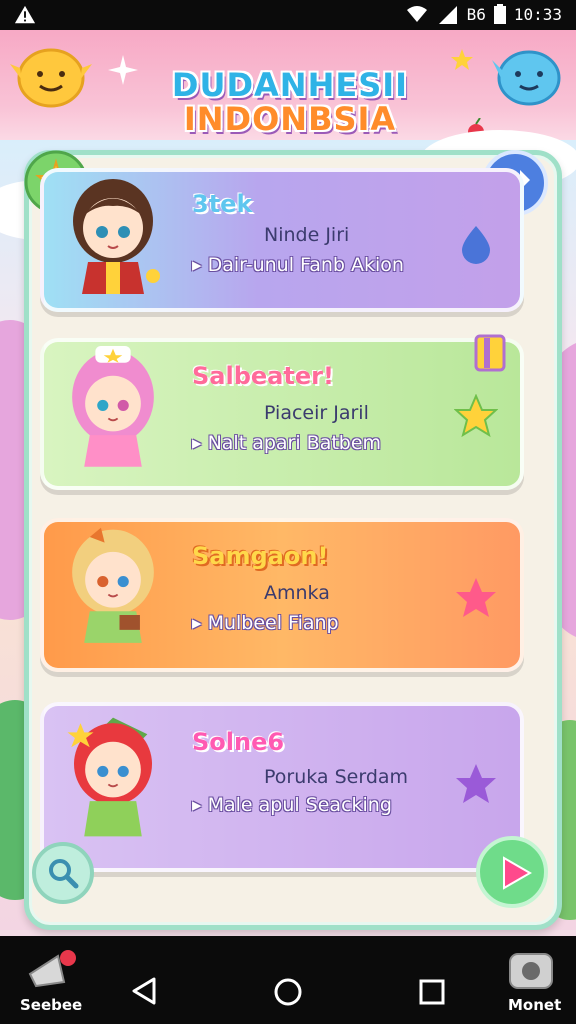 The width and height of the screenshot is (576, 1024). What do you see at coordinates (144, 991) in the screenshot?
I see `back-icon` at bounding box center [144, 991].